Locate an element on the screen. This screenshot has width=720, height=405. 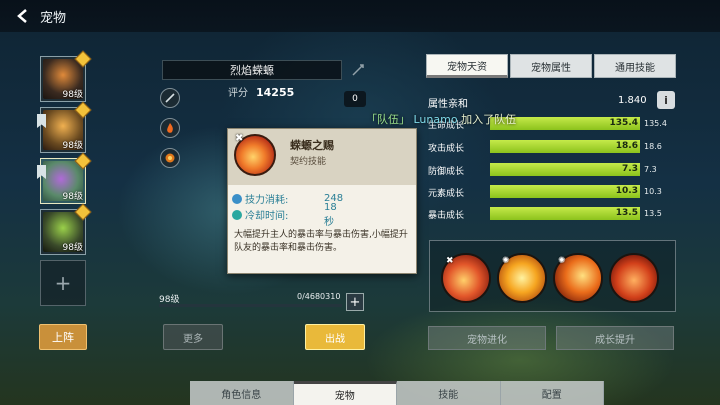
stat-name: 攻击成长 is located at coordinates (446, 149).